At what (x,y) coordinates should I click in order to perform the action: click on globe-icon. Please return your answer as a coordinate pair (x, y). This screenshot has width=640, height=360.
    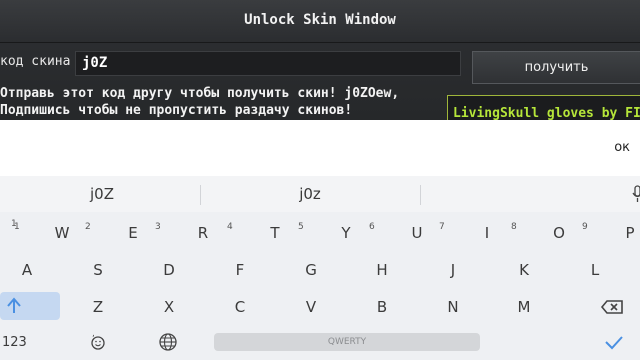
    Looking at the image, I should click on (168, 342).